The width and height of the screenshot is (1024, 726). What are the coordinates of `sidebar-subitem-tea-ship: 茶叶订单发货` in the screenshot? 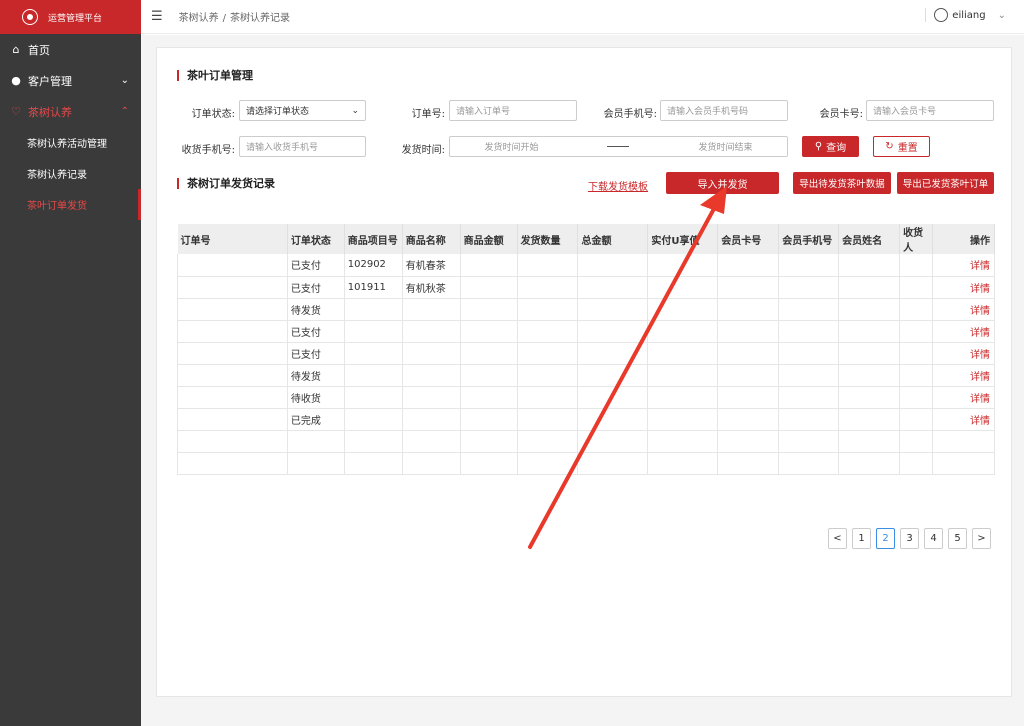 It's located at (70, 204).